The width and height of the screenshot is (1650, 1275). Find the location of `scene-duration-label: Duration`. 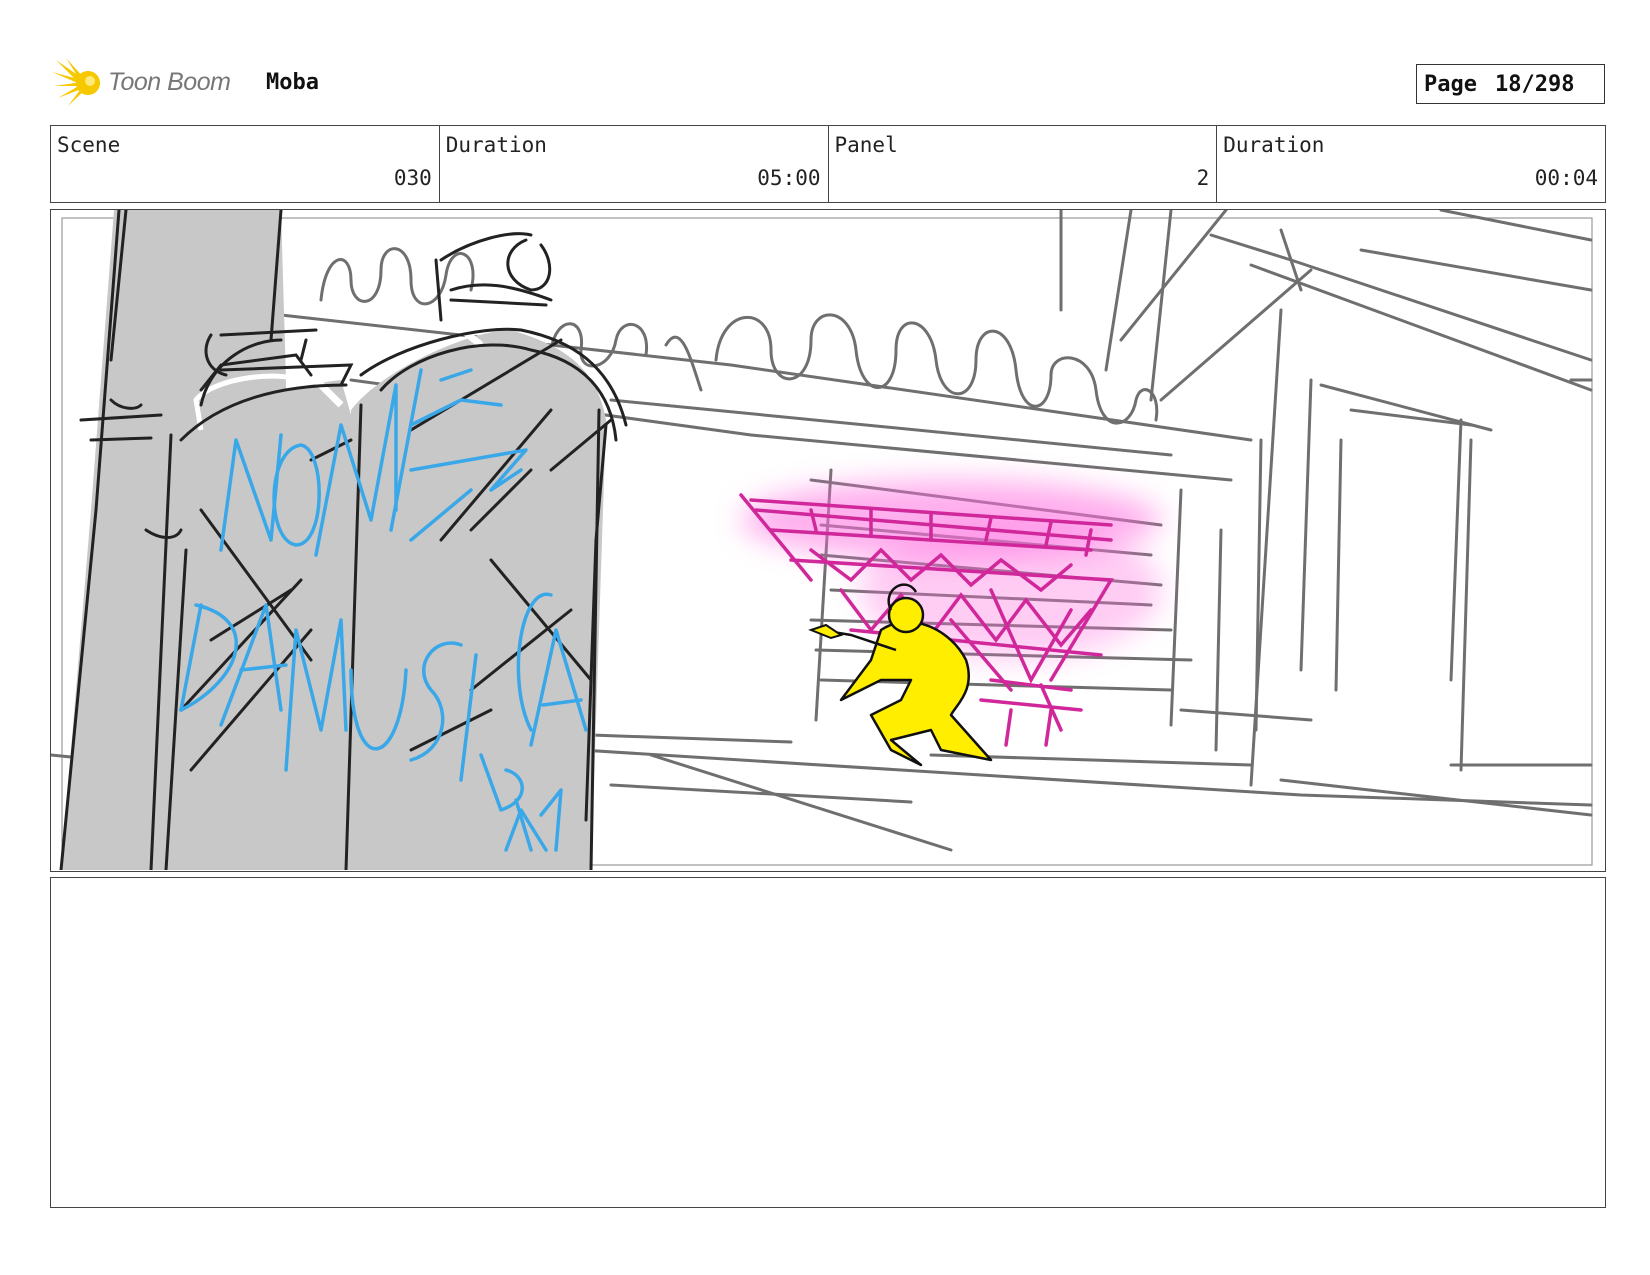

scene-duration-label: Duration is located at coordinates (496, 145).